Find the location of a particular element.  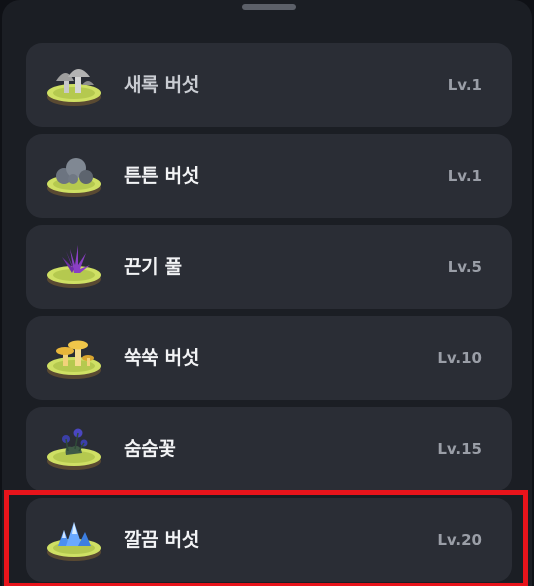

blue-crystal-mushroom-icon is located at coordinates (74, 538).